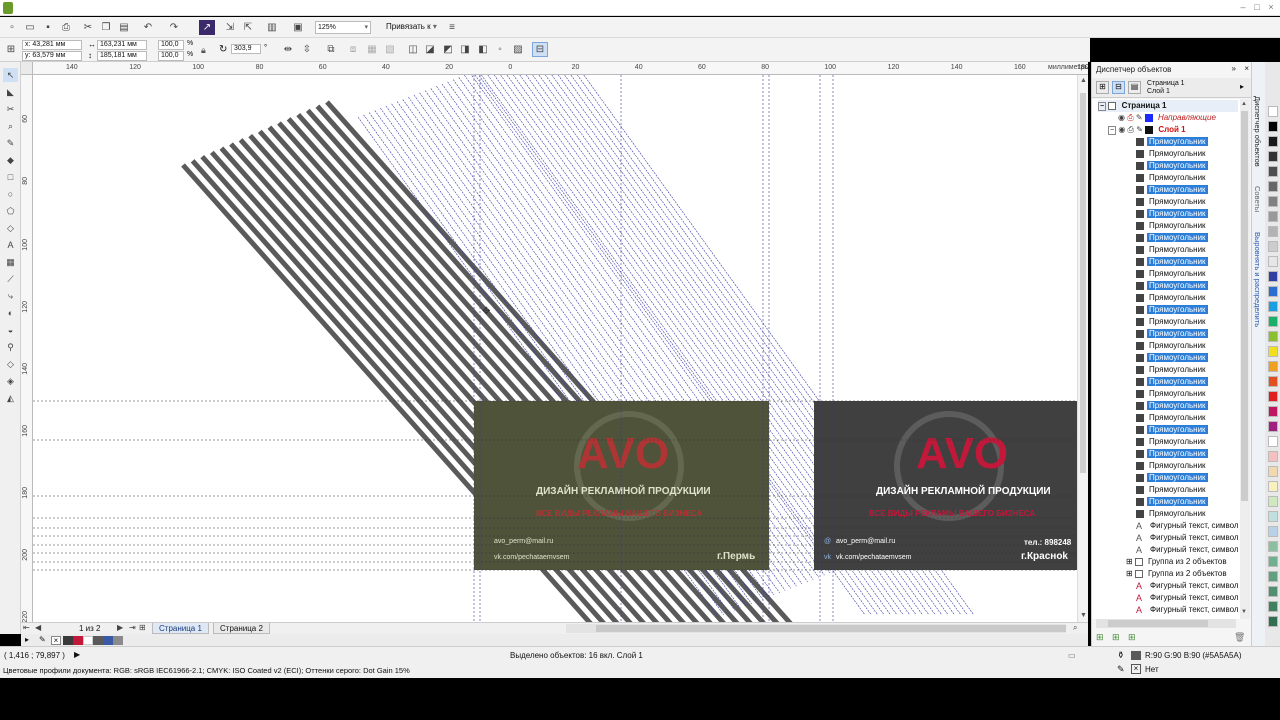 This screenshot has height=720, width=1280. Describe the element at coordinates (10, 160) in the screenshot. I see `smart-fill-icon: ◆` at that location.